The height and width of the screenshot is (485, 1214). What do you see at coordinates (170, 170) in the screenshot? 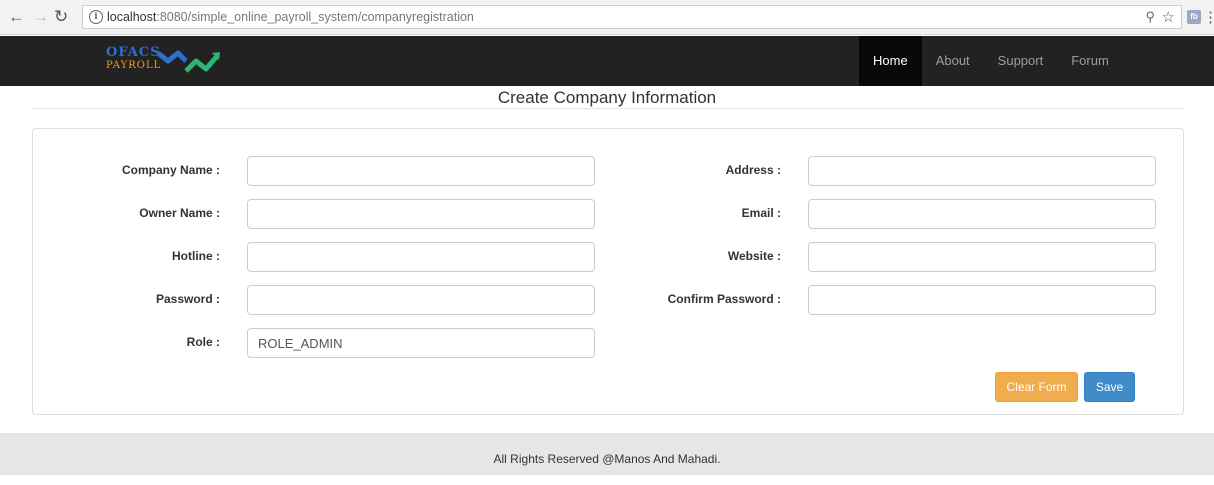
I see `company-name-label: Company Name :` at bounding box center [170, 170].